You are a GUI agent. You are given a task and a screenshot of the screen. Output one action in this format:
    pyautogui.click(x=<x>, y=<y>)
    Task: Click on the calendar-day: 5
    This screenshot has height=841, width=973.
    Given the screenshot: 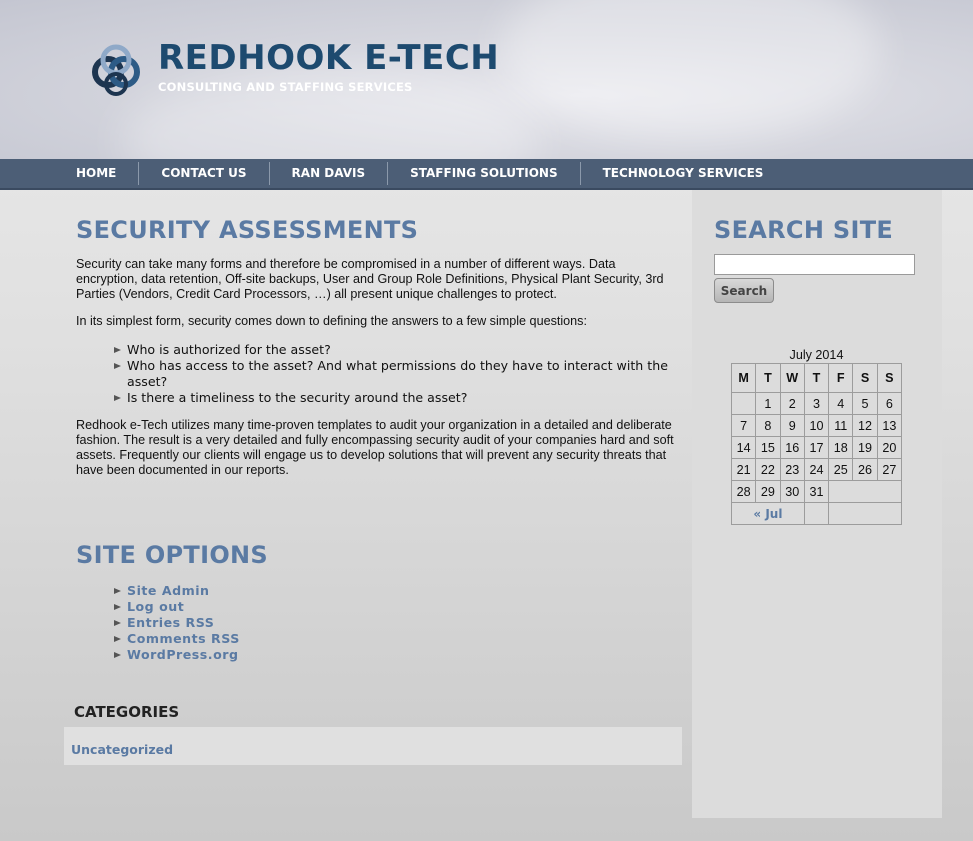 What is the action you would take?
    pyautogui.click(x=865, y=403)
    